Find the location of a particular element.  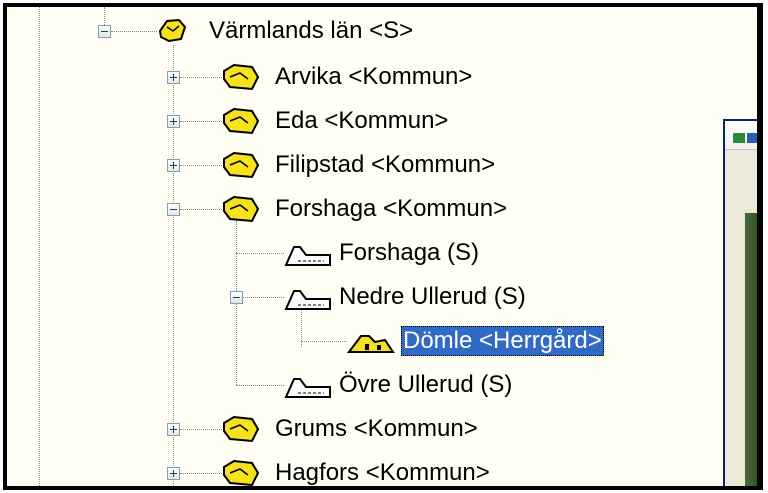

tree-item-label: Forshaga <Kommun> is located at coordinates (391, 209).